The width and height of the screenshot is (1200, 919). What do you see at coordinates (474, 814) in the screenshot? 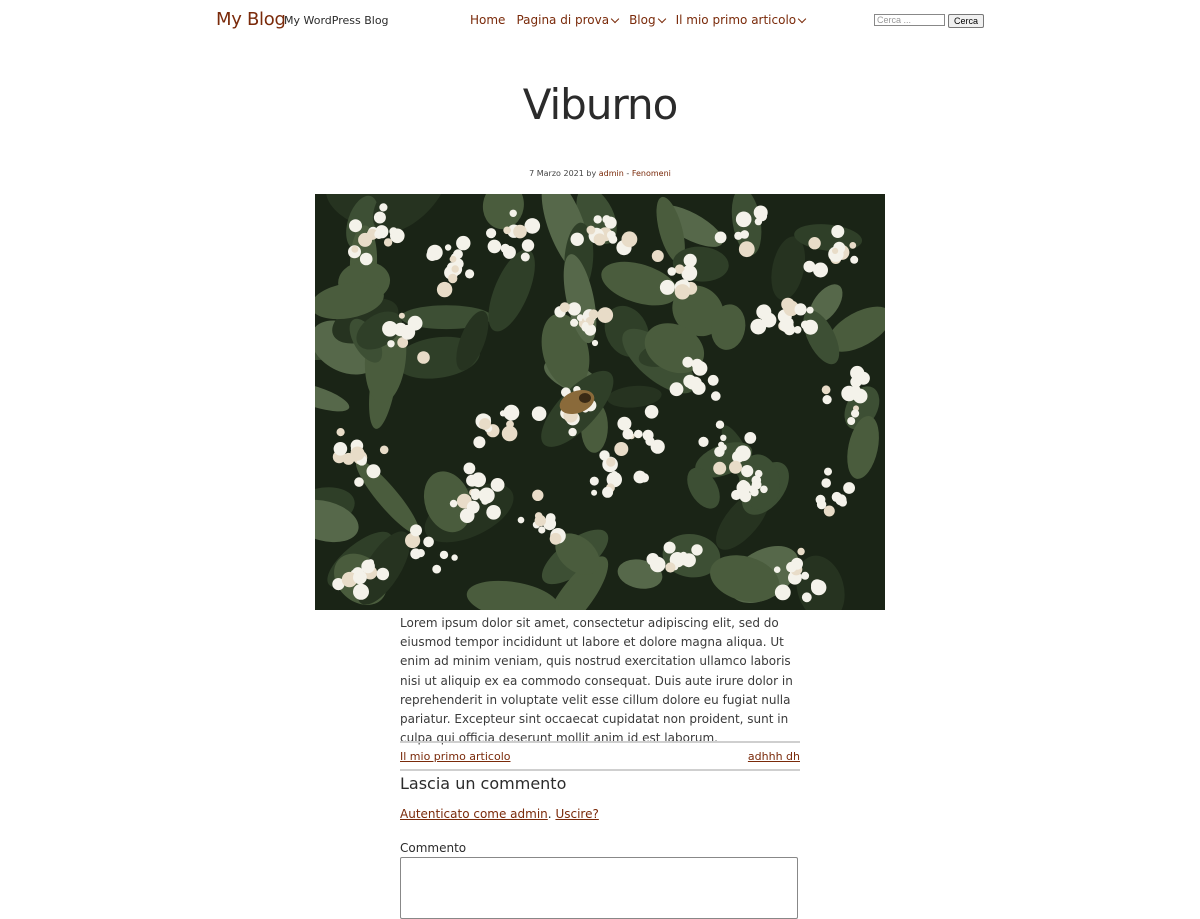
I see `logged-in-admin-link: Autenticato come admin` at bounding box center [474, 814].